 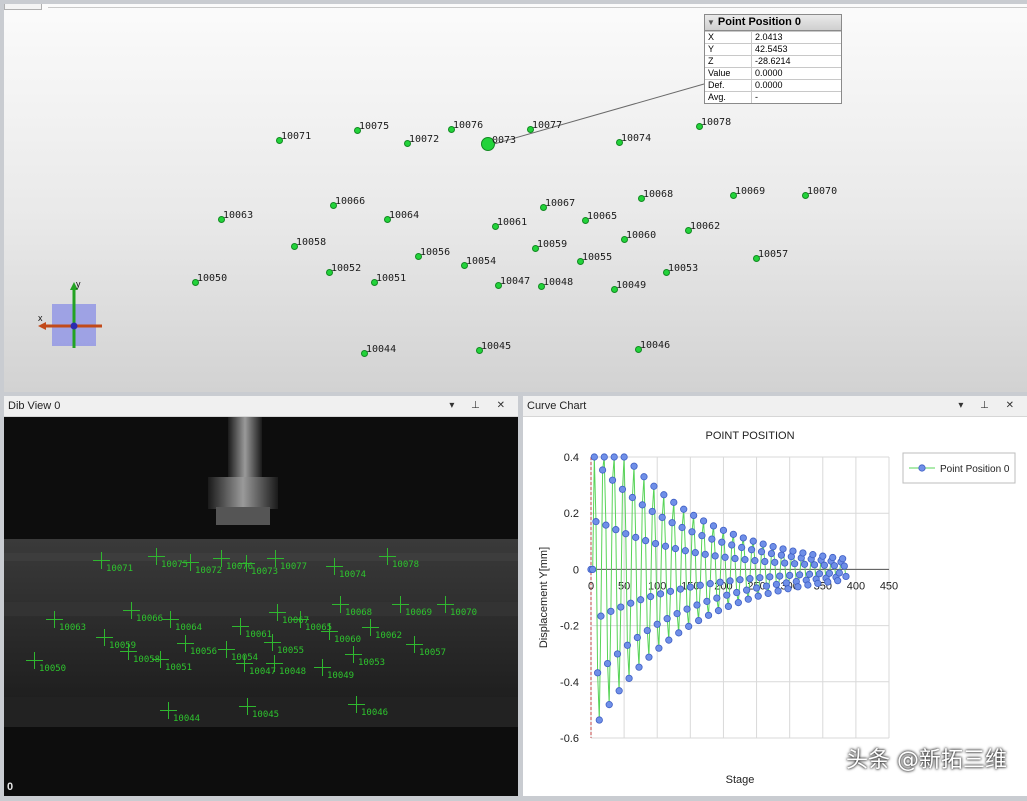 I want to click on dib-marker-label: 10071, so click(x=120, y=569).